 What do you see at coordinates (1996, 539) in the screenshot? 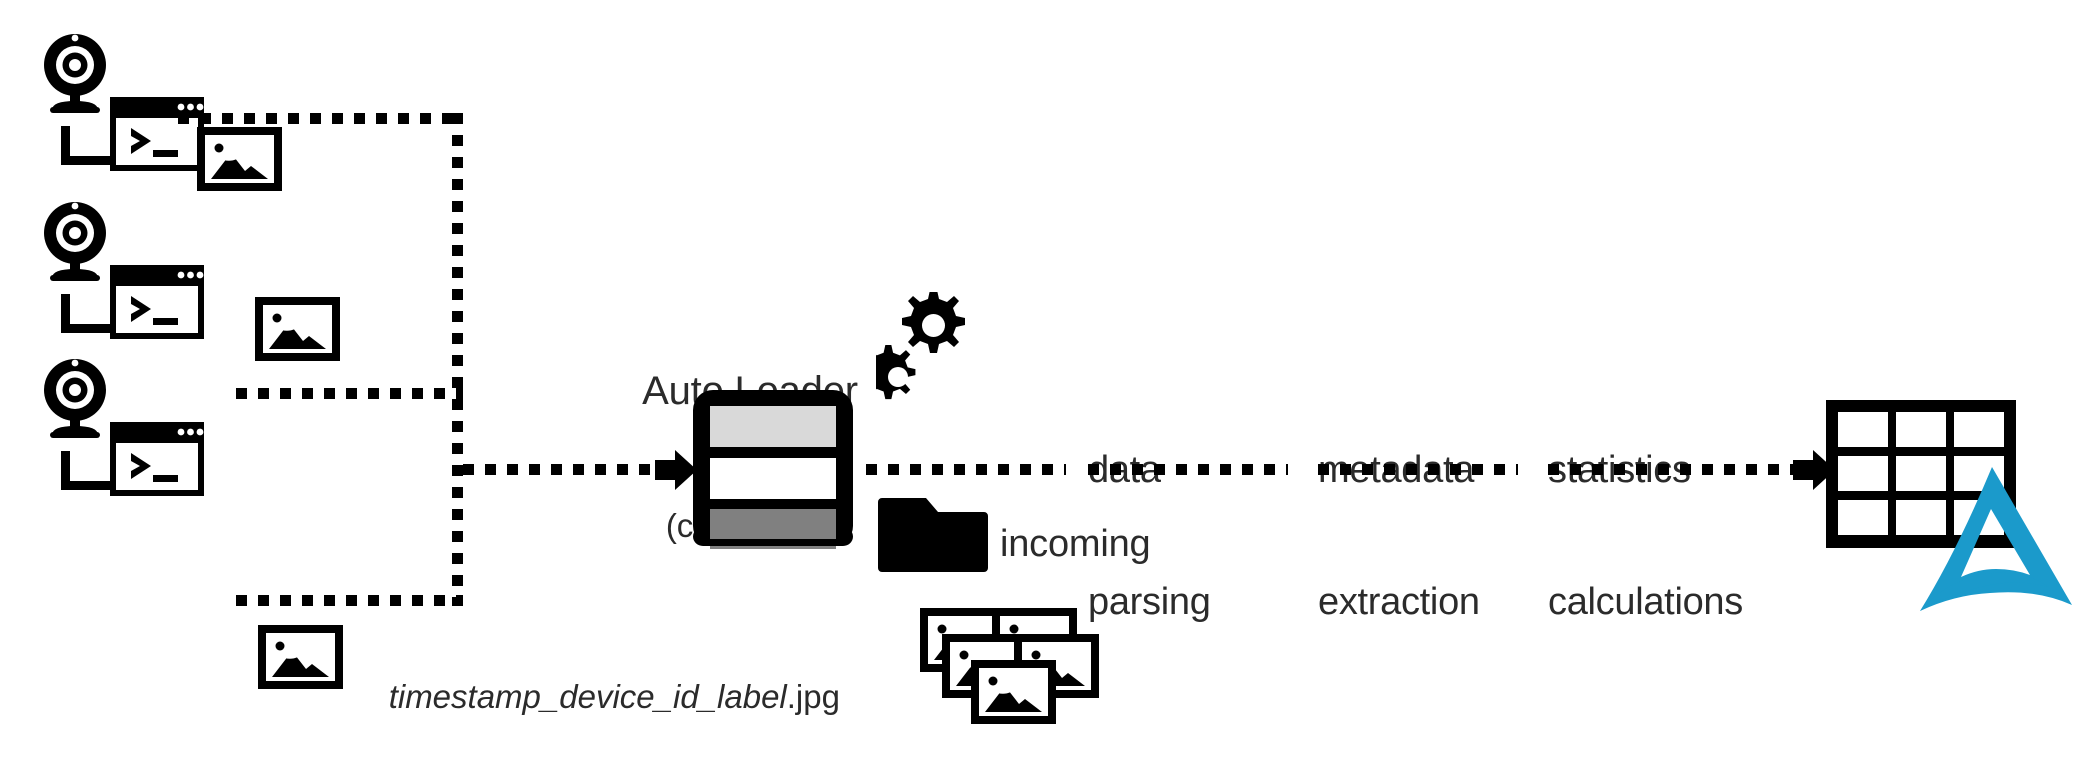
I see `delta-lake-logo` at bounding box center [1996, 539].